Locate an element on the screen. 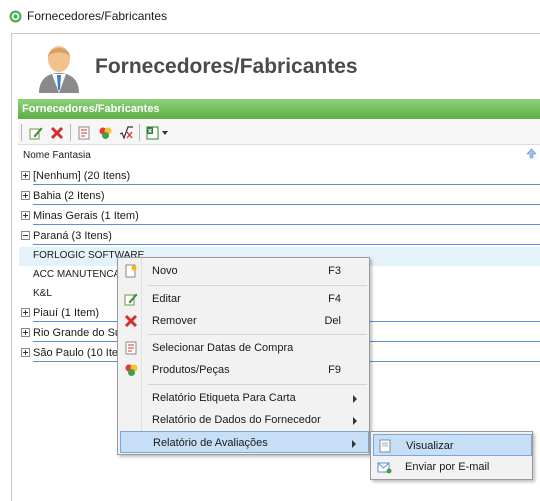  edit-icon is located at coordinates (131, 299).